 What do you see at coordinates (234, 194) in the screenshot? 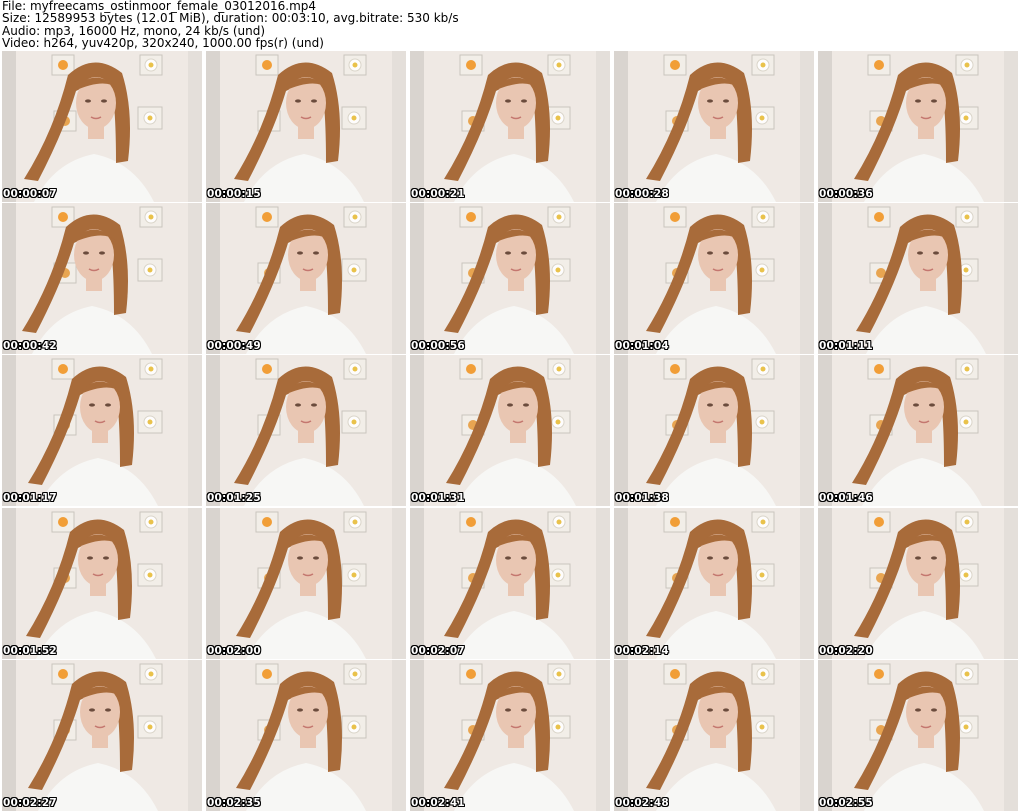
I see `thumbnail-timestamp: 00:00:15` at bounding box center [234, 194].